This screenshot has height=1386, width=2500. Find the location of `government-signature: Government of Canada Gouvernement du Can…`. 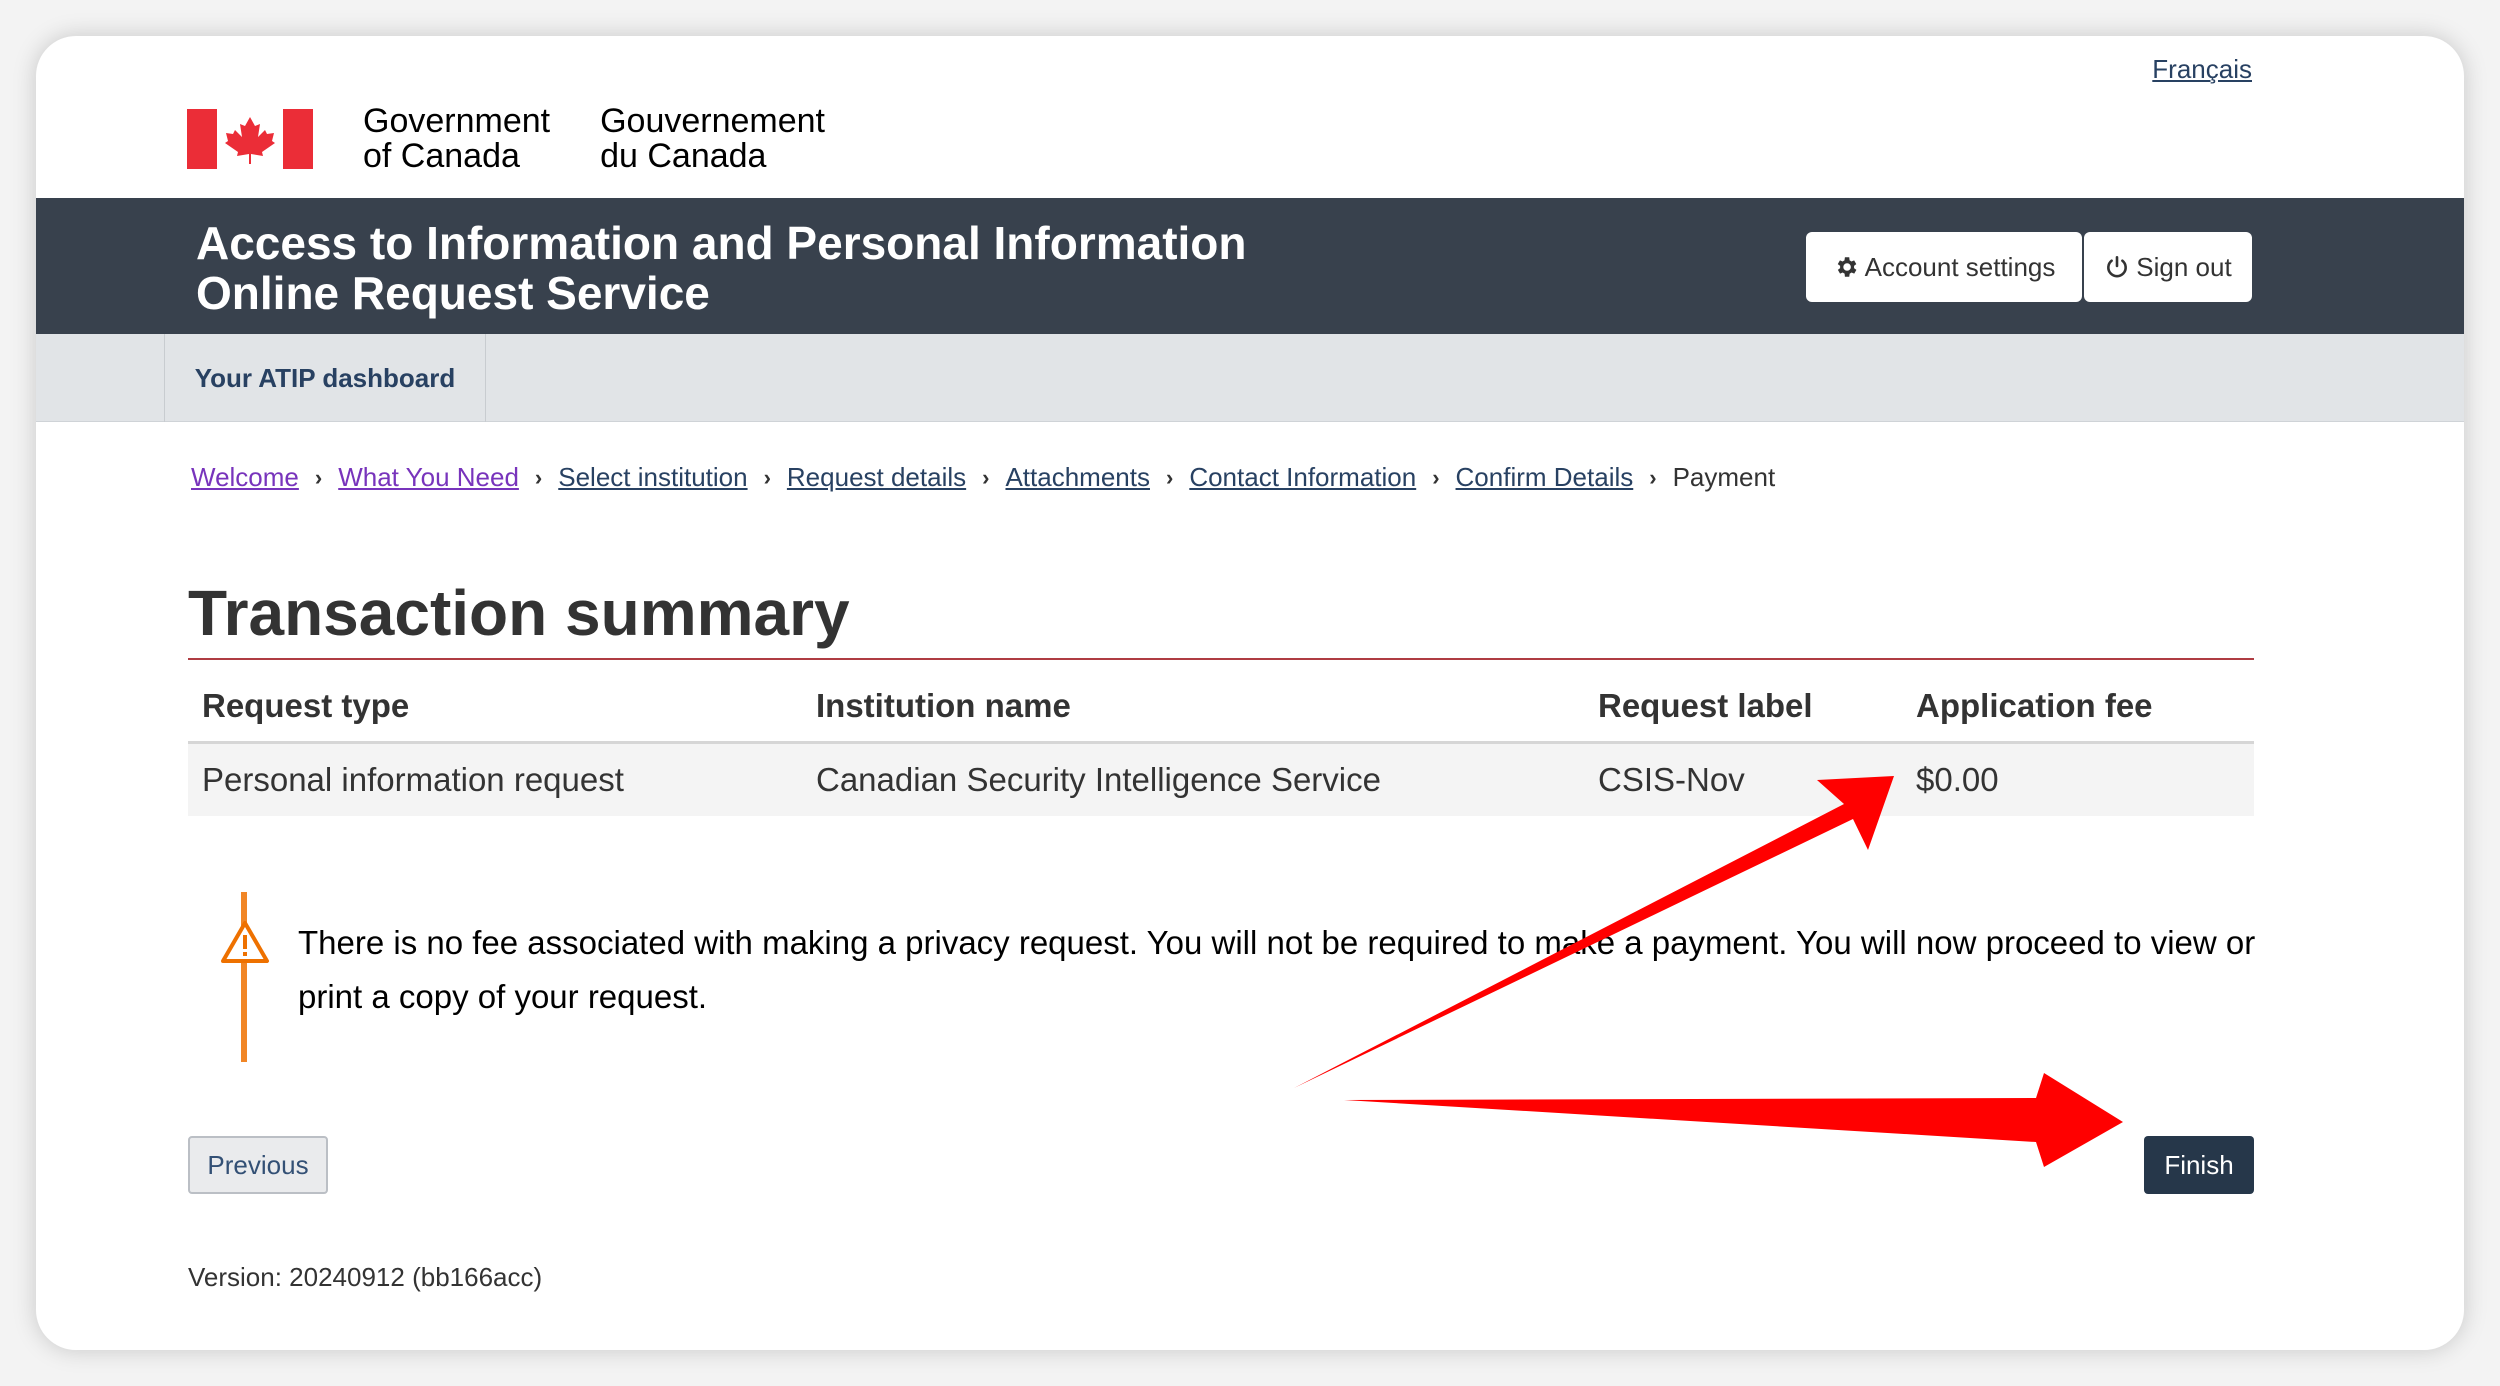

government-signature: Government of Canada Gouvernement du Can… is located at coordinates (506, 139).